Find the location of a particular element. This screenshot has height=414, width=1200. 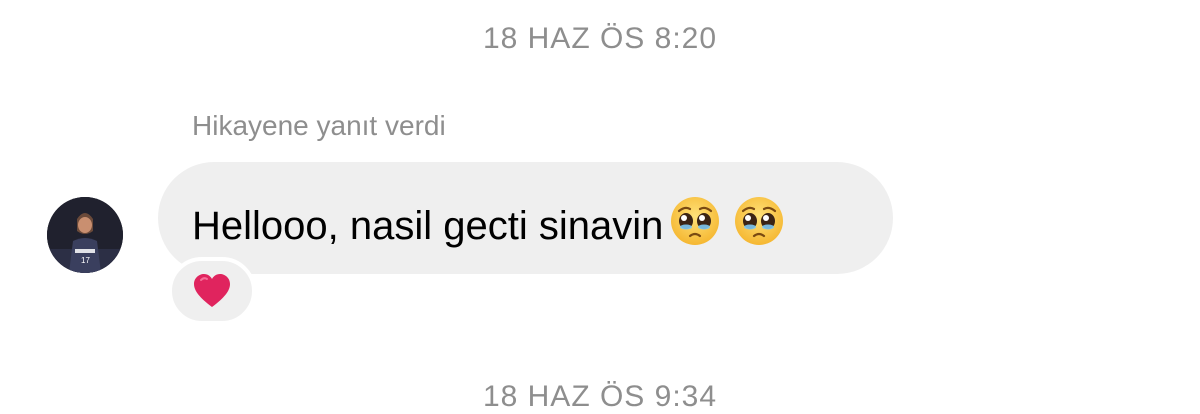

message-text: Hellooo, nasil gecti sinavin is located at coordinates (428, 226).